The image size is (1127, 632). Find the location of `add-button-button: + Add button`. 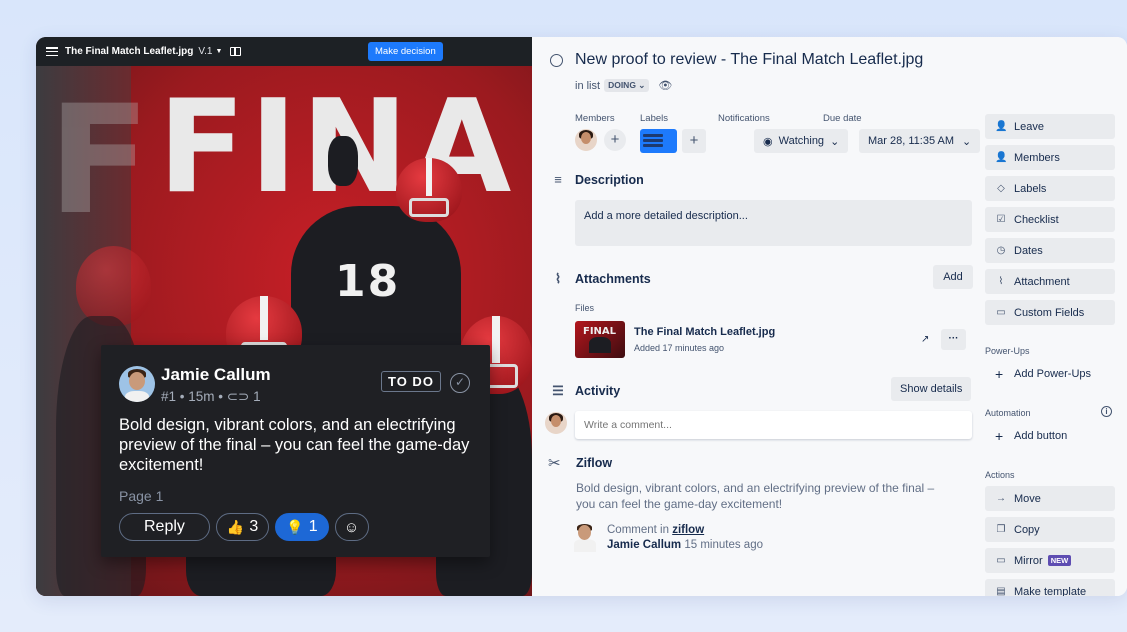

add-button-button: + Add button is located at coordinates (1026, 436).